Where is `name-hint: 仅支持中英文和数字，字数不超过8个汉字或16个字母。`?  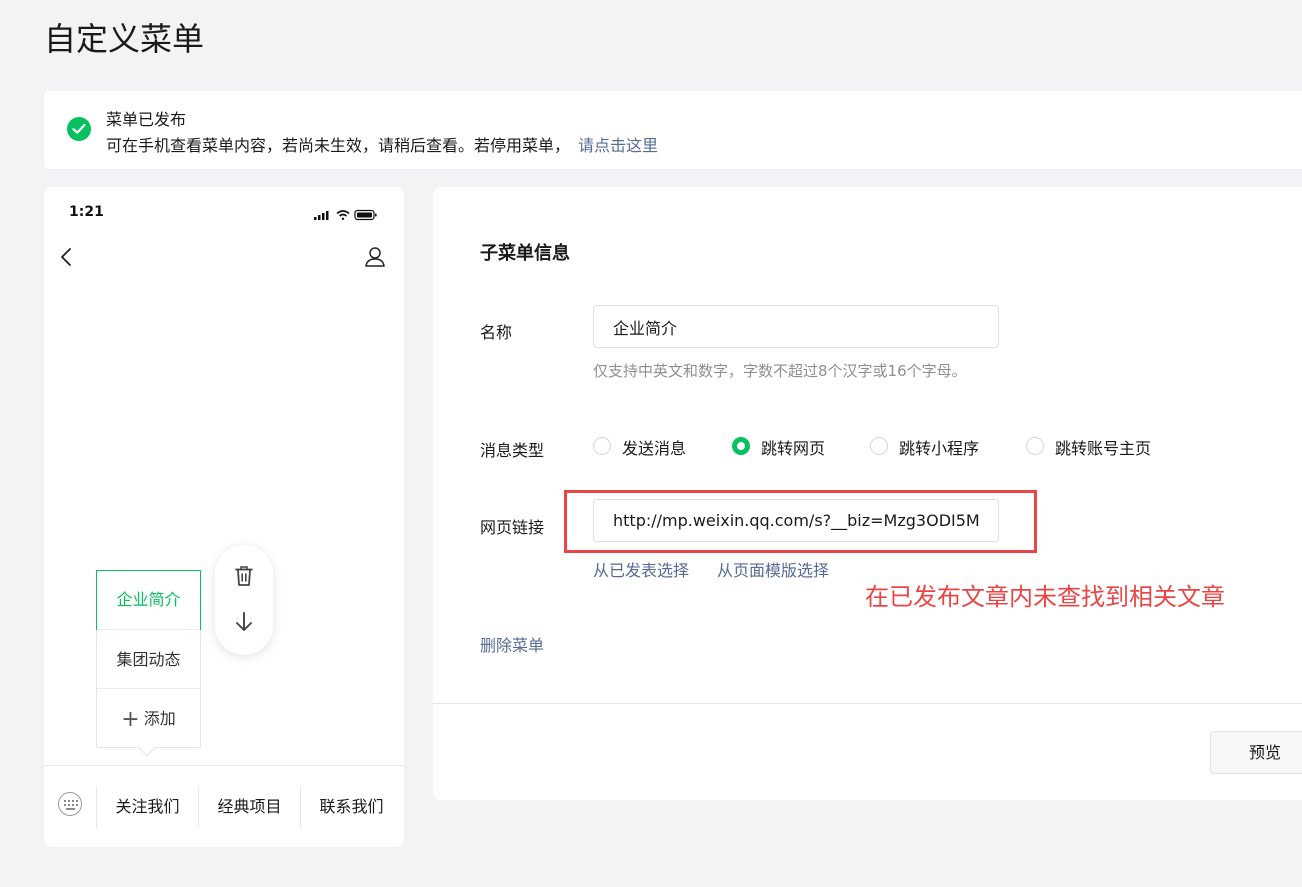 name-hint: 仅支持中英文和数字，字数不超过8个汉字或16个字母。 is located at coordinates (780, 371).